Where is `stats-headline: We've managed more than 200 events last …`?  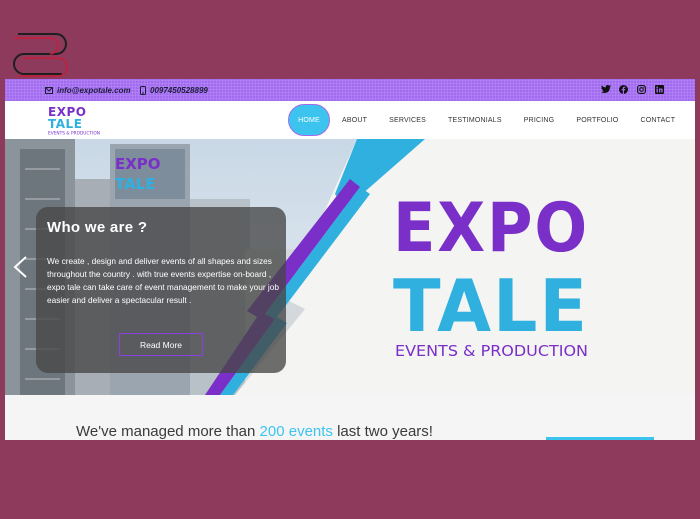 stats-headline: We've managed more than 200 events last … is located at coordinates (254, 431).